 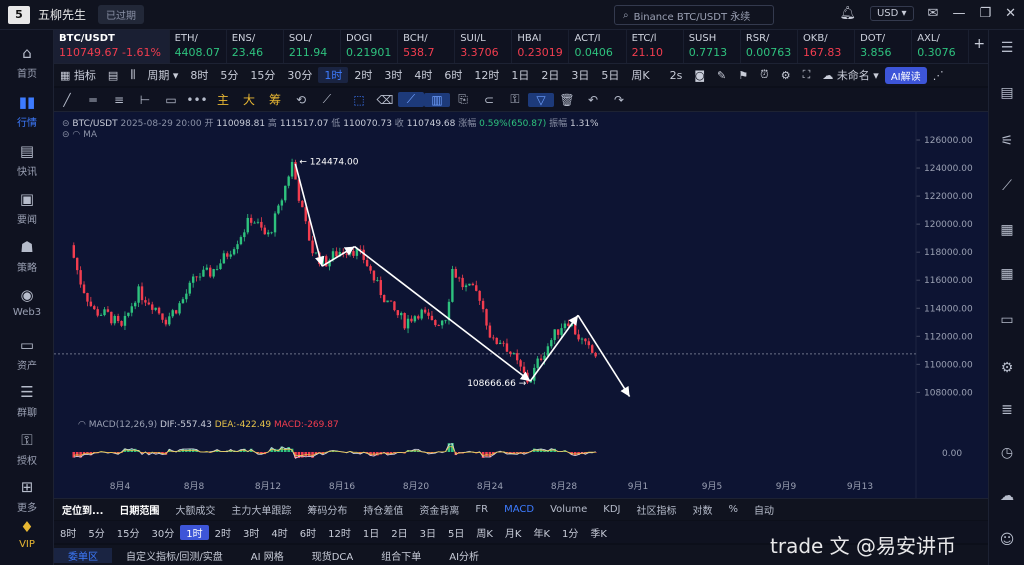 What do you see at coordinates (383, 509) in the screenshot?
I see `indicator-bar-item: 持仓差值` at bounding box center [383, 509].